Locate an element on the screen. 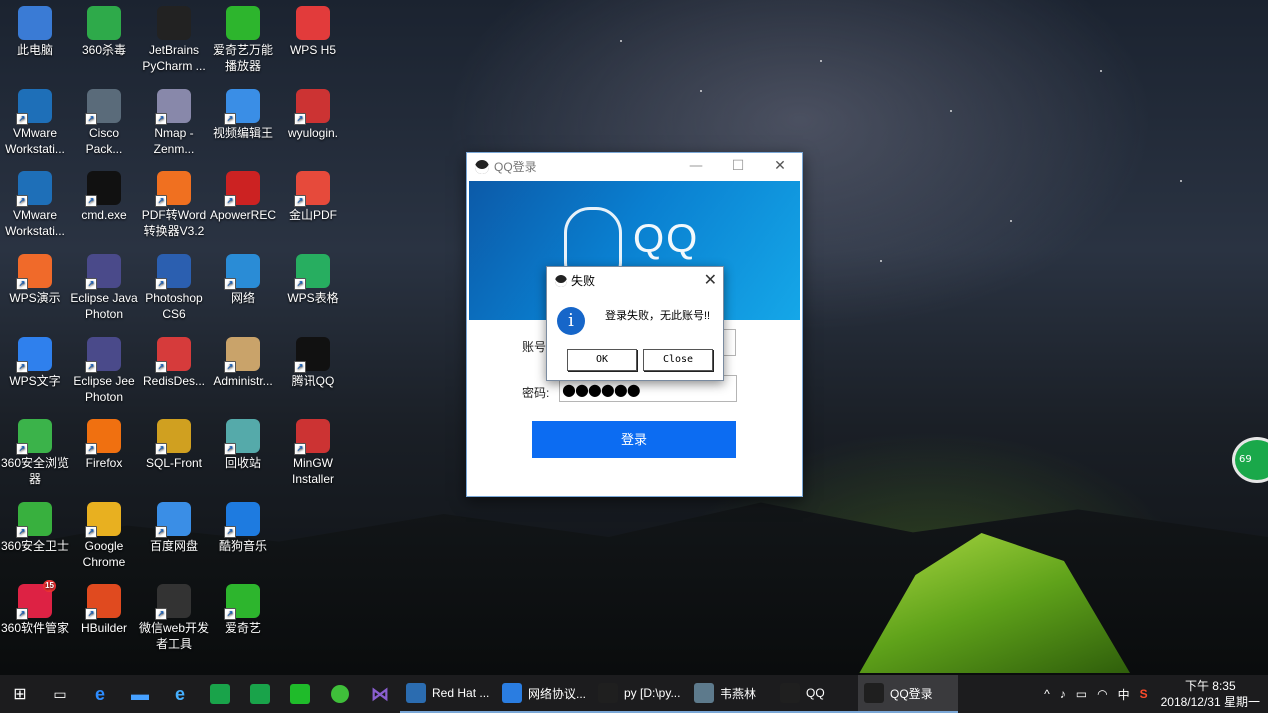 The image size is (1268, 713). battery-icon: ▭ is located at coordinates (1081, 694).